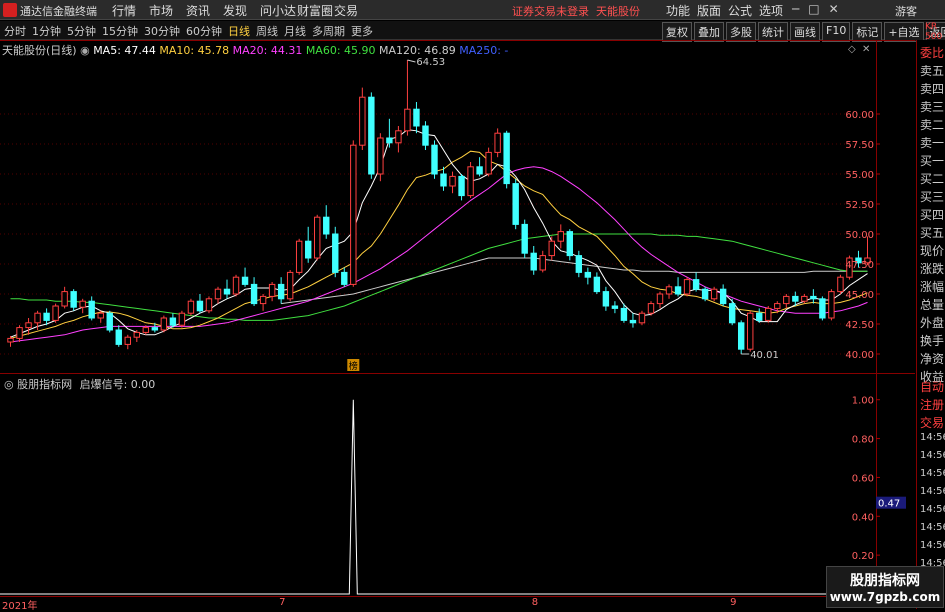 The height and width of the screenshot is (612, 945). Describe the element at coordinates (535, 602) in the screenshot. I see `x-label-2: 8` at that location.